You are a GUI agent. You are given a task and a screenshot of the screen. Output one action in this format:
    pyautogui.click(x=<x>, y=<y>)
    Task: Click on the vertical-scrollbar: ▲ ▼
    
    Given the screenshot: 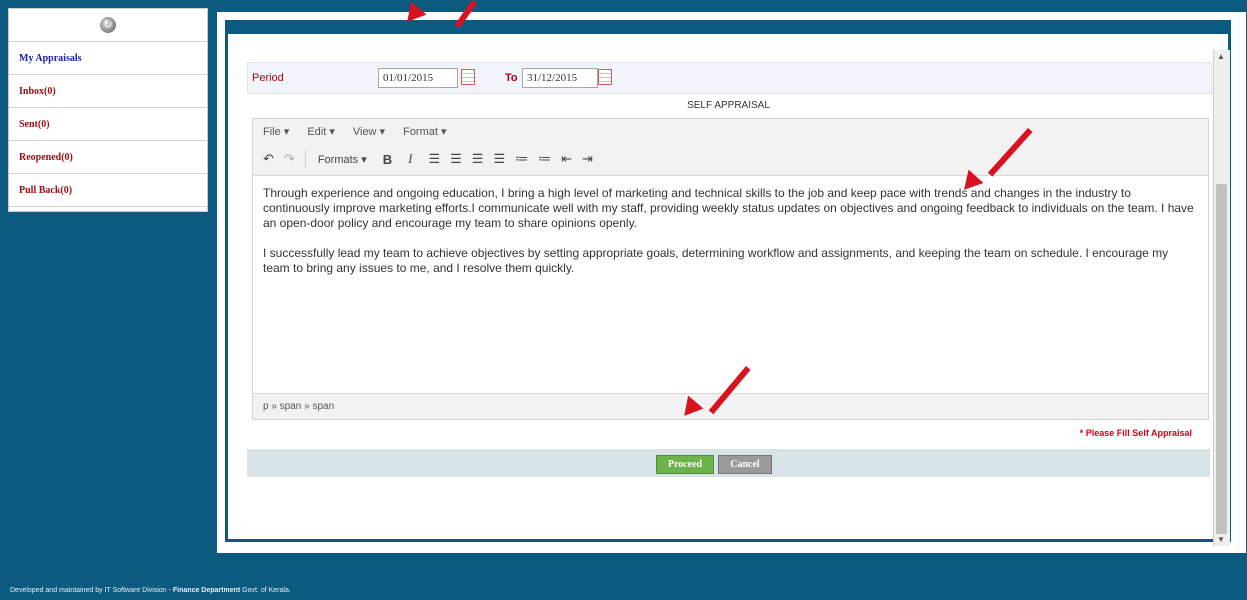 What is the action you would take?
    pyautogui.click(x=1221, y=298)
    